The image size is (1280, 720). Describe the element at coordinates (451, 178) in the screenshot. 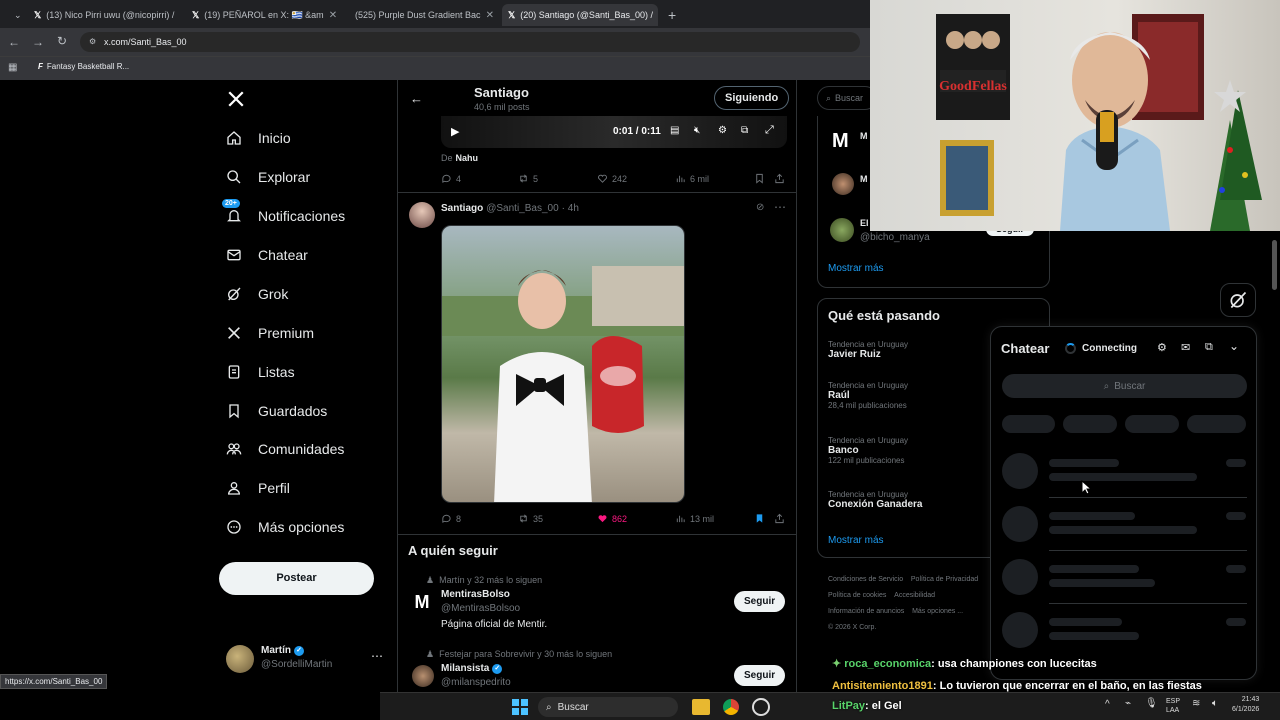

I see `reply-button: 4` at that location.